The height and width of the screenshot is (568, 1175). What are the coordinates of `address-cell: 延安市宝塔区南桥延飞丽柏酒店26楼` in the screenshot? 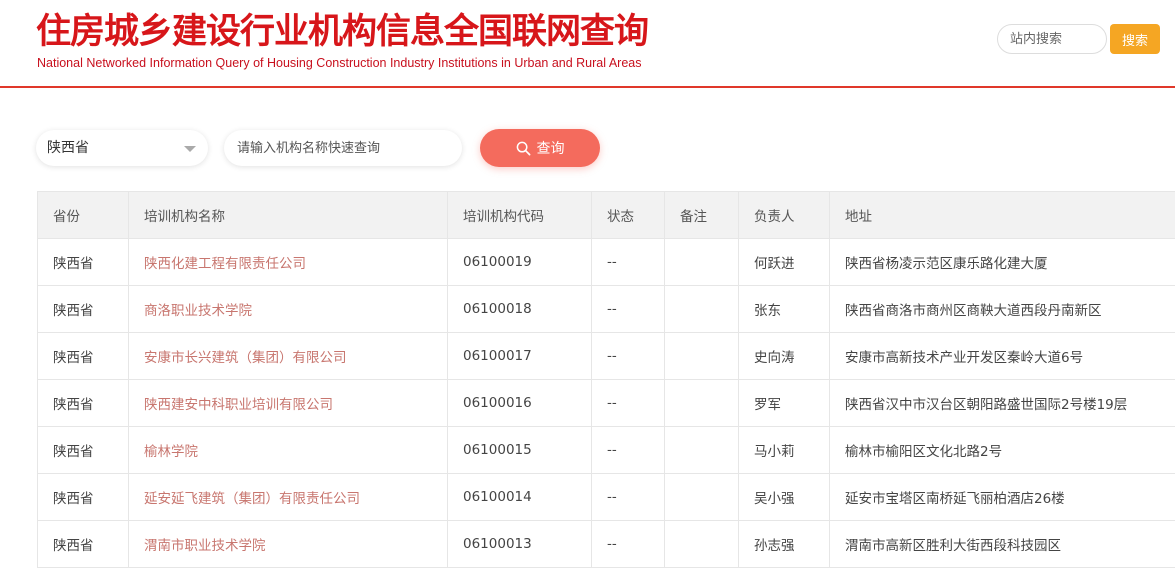 It's located at (1002, 497).